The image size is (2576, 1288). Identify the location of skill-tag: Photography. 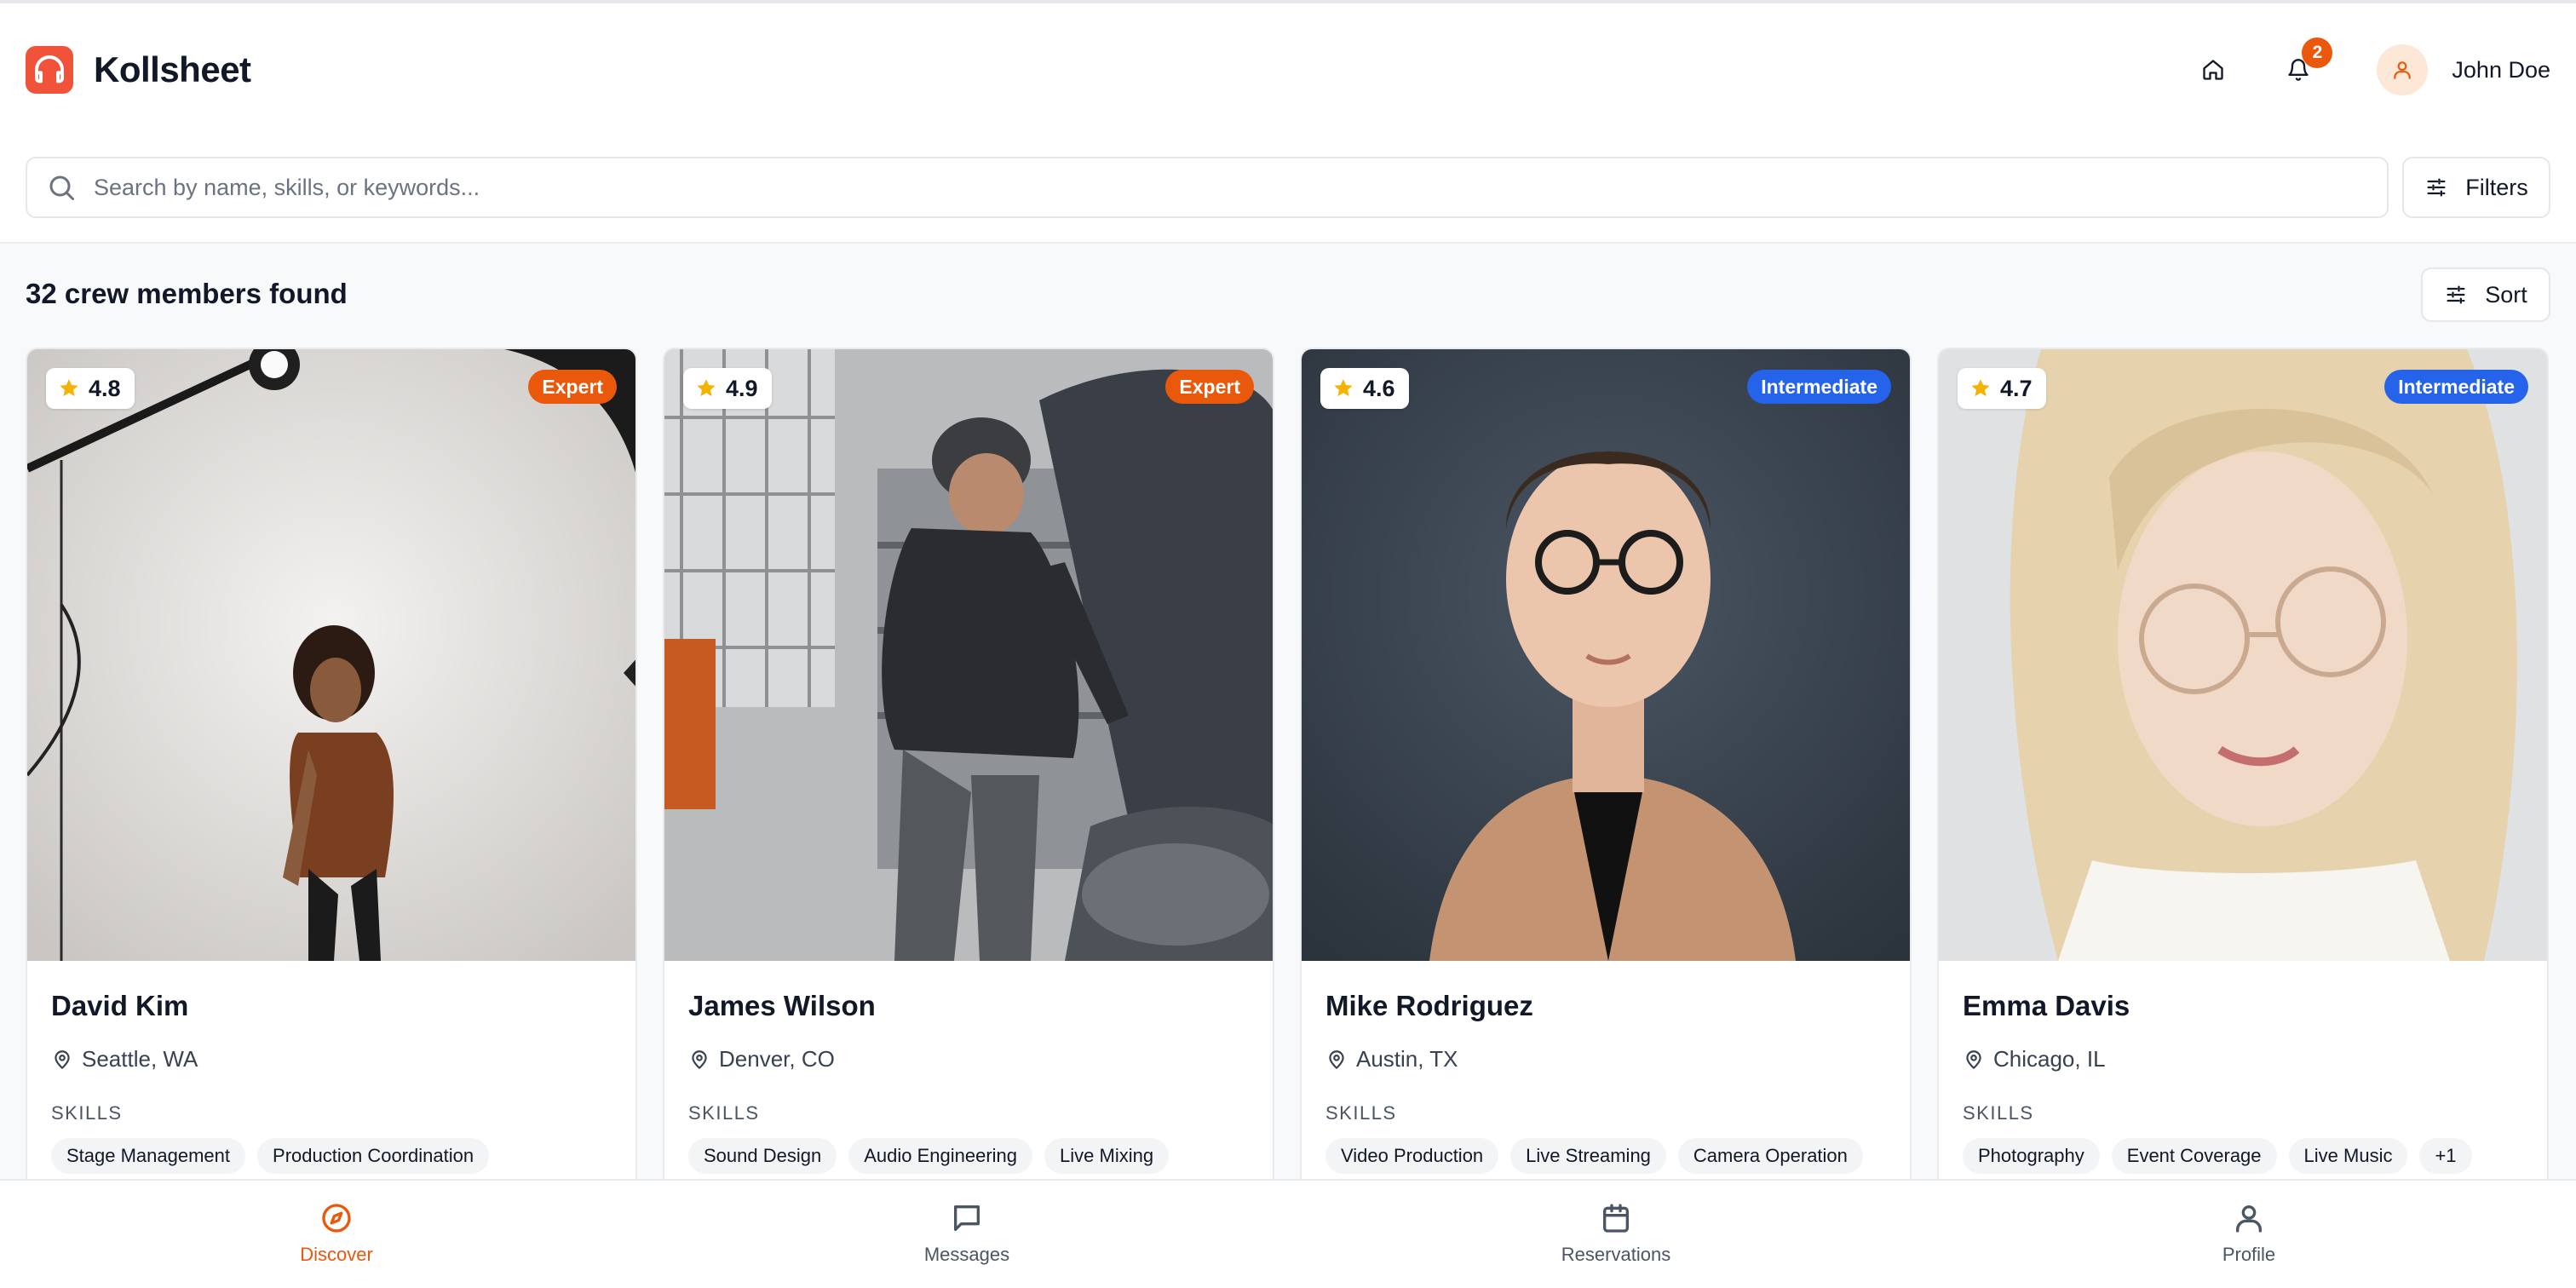
(2031, 1156).